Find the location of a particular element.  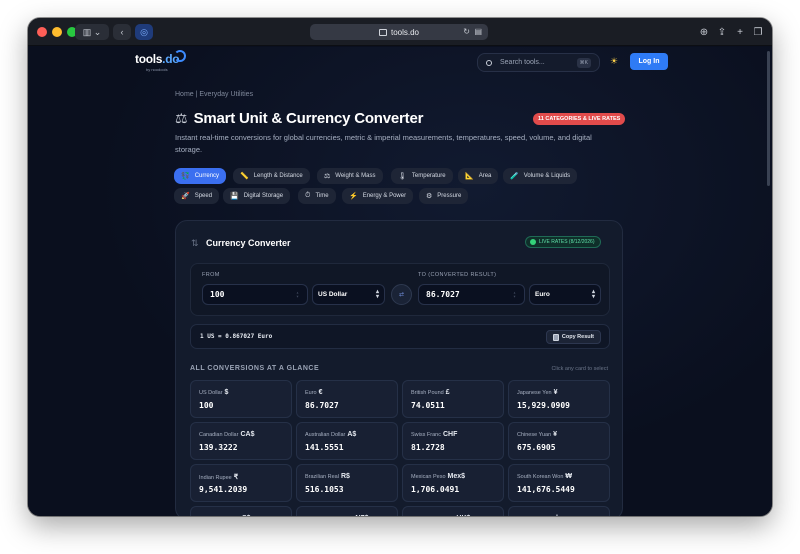

reload-icon: ↻ is located at coordinates (466, 31).